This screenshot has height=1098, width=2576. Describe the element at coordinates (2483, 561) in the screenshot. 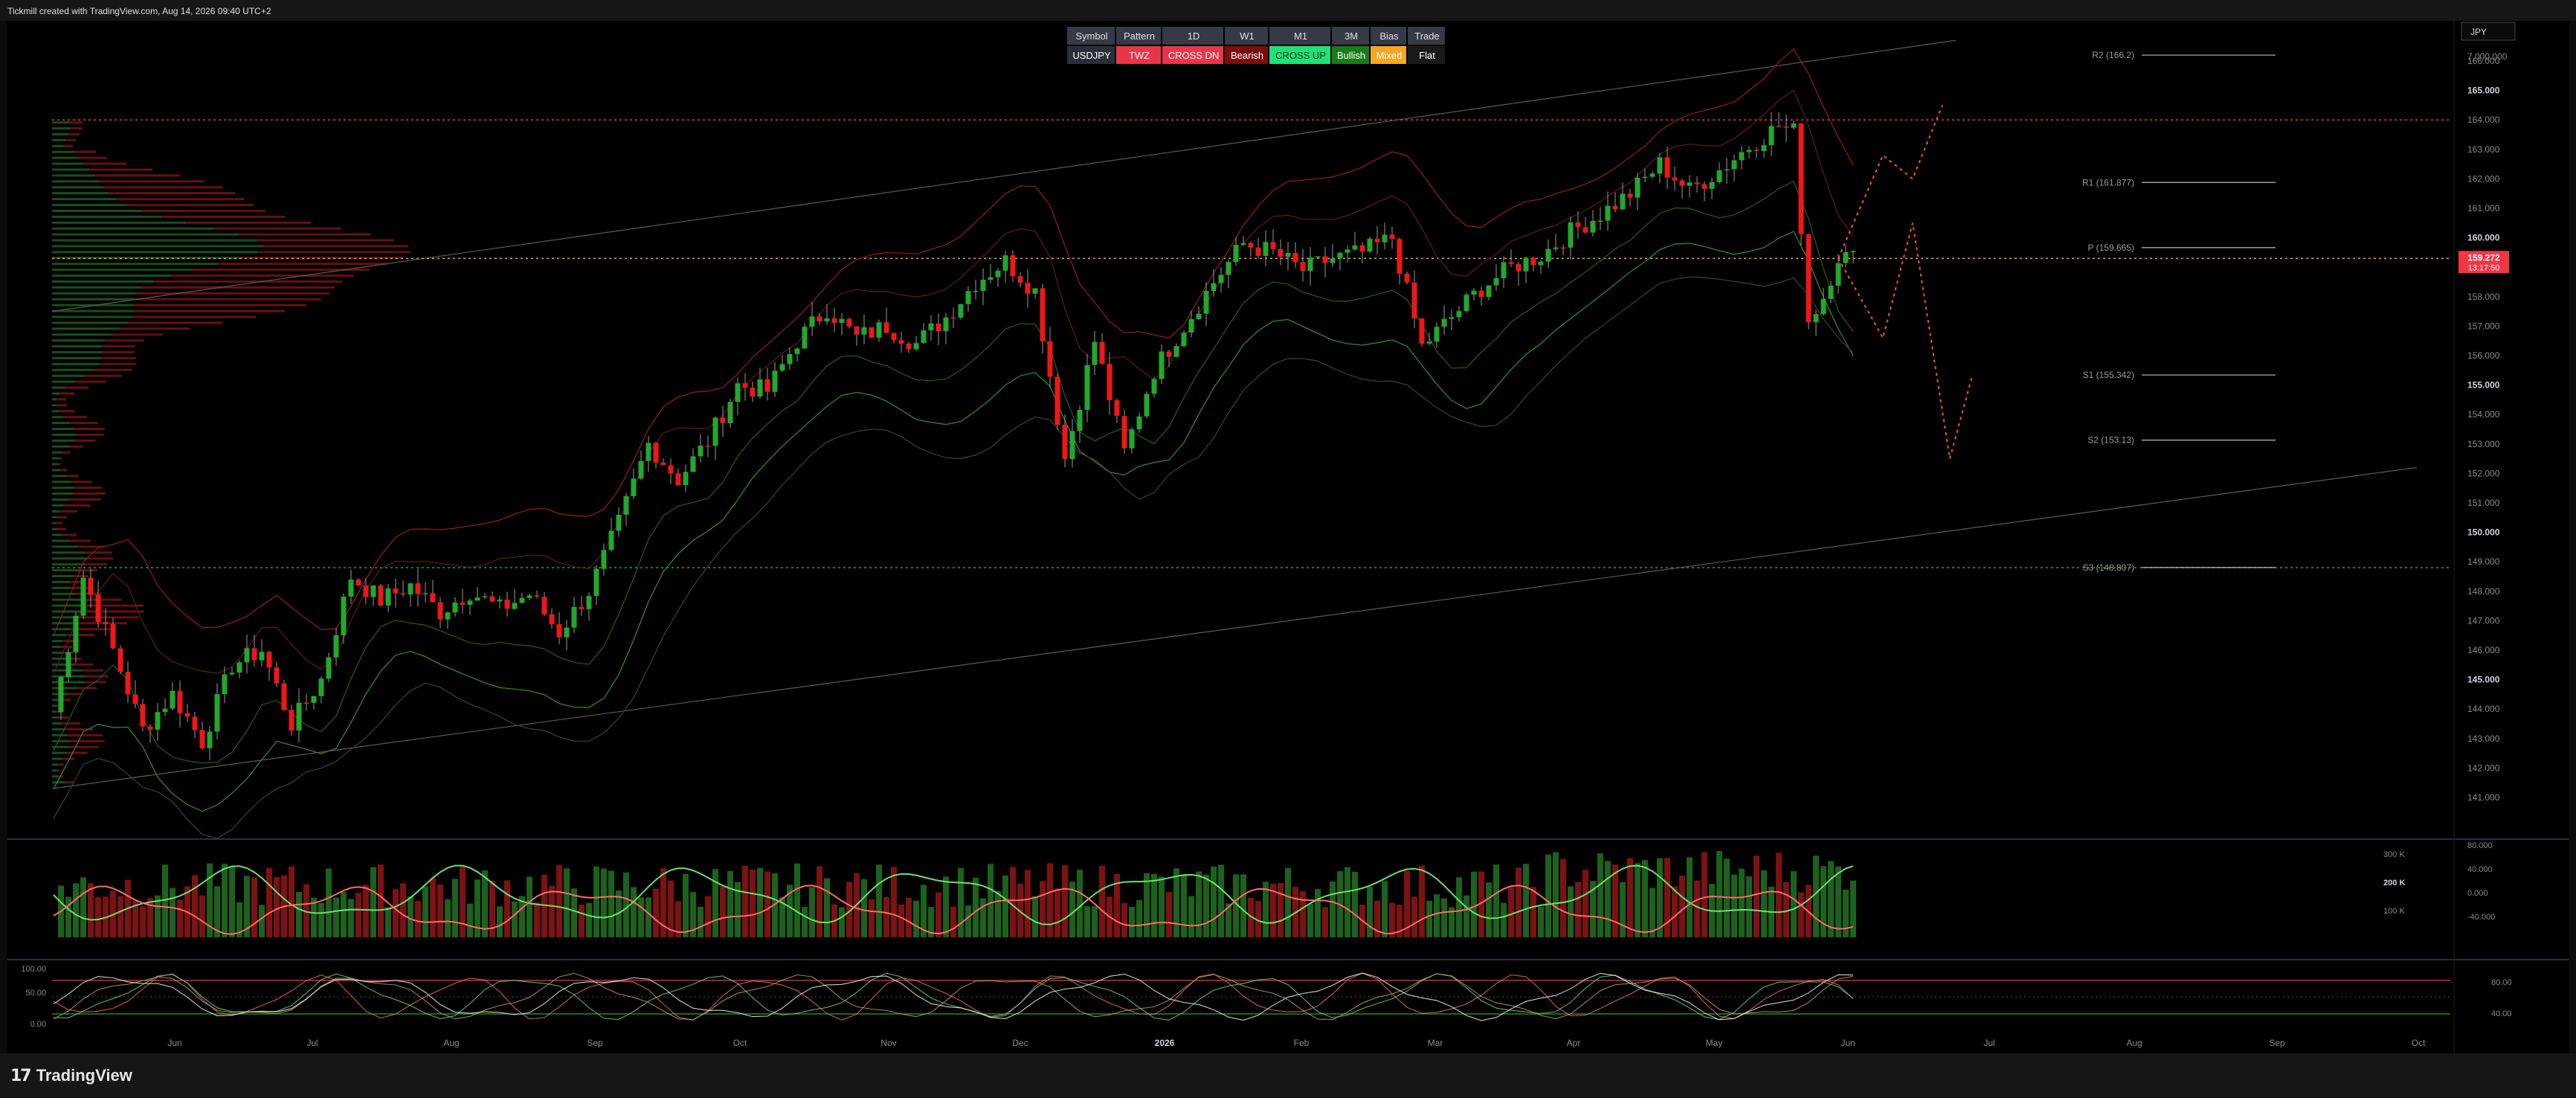

I see `price-axis-label: 149.000` at that location.